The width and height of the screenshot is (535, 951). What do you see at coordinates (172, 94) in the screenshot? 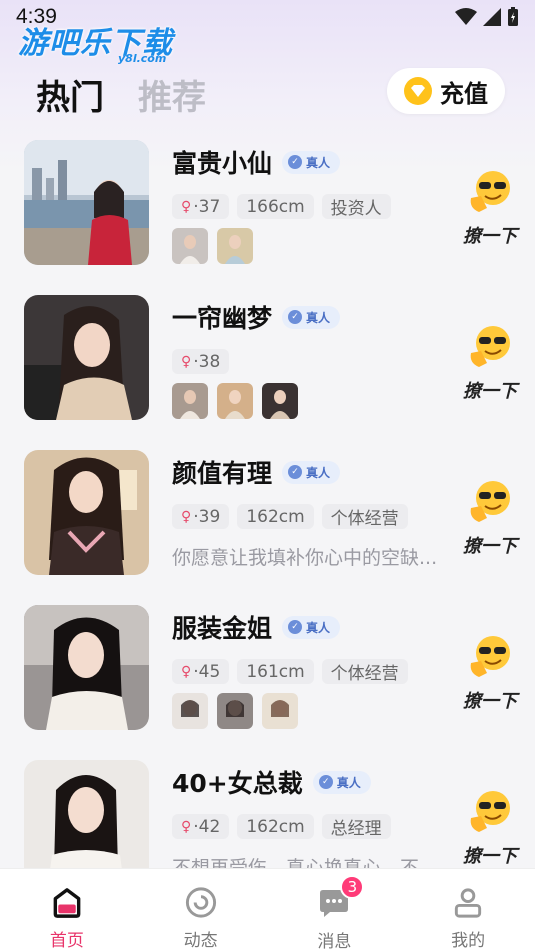
I see `tab-recommend: 推荐` at bounding box center [172, 94].